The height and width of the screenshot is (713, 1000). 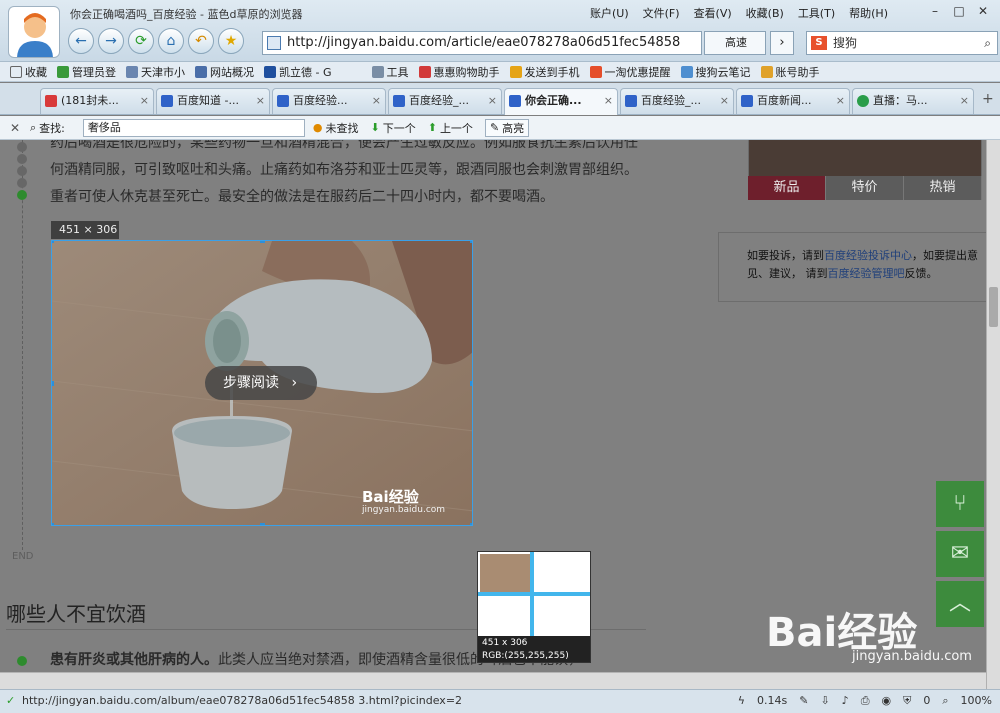 What do you see at coordinates (494, 127) in the screenshot?
I see `pen-icon: ✎` at bounding box center [494, 127].